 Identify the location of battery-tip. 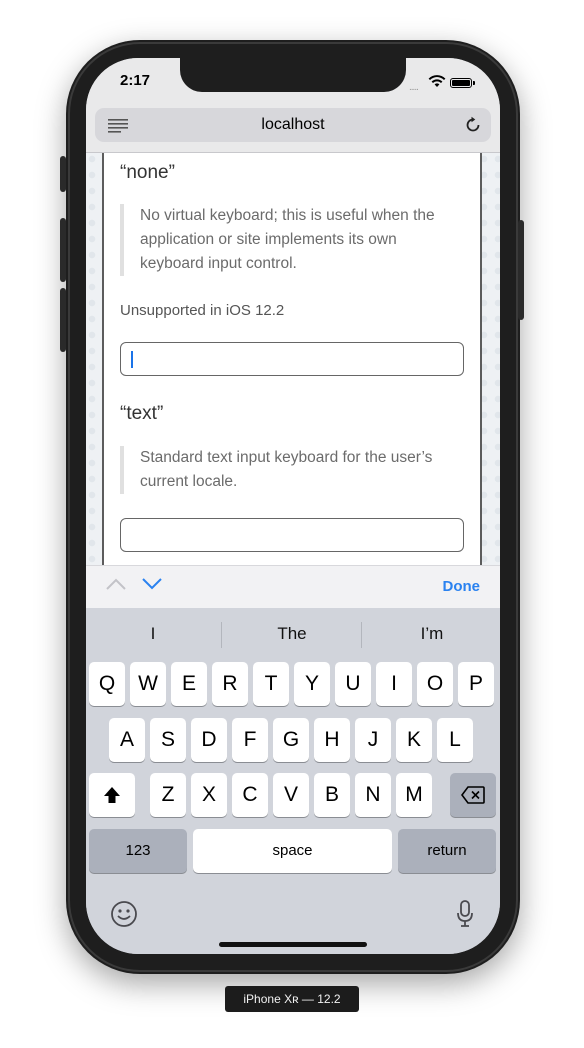
(474, 83).